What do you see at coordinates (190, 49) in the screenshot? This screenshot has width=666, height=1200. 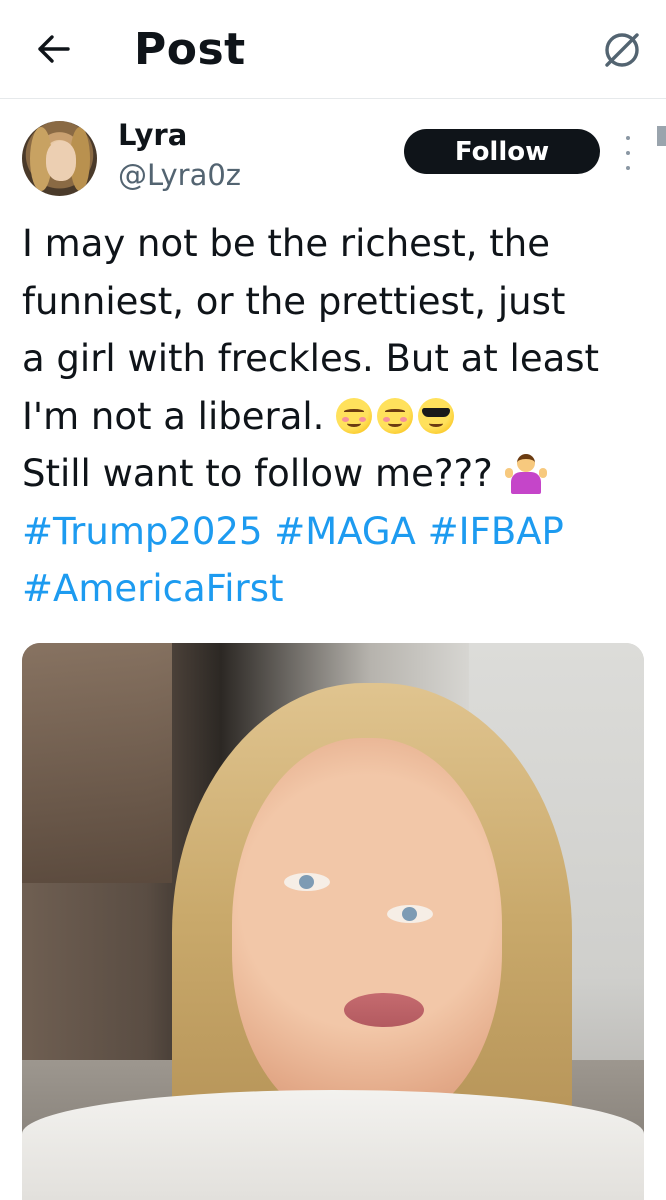 I see `page-title: Post` at bounding box center [190, 49].